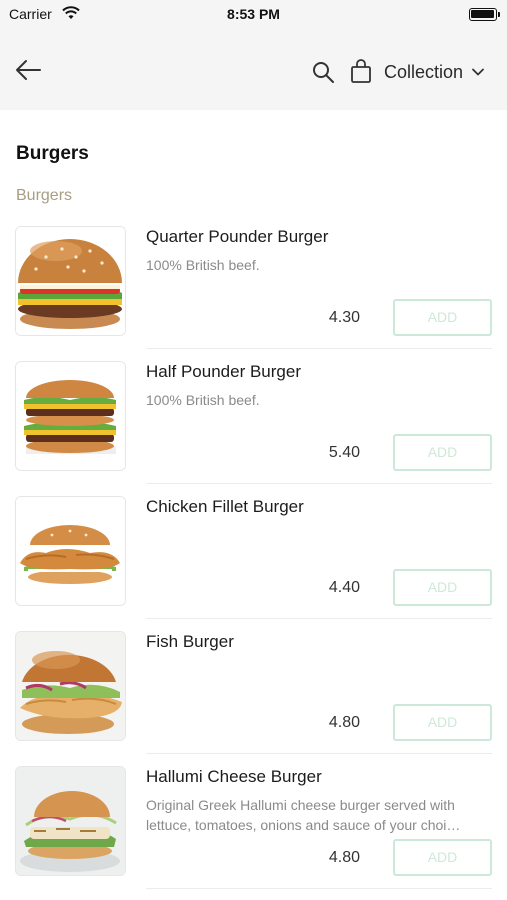  What do you see at coordinates (253, 563) in the screenshot?
I see `menu-item: Chicken Fillet Burger 4.40 ADD` at bounding box center [253, 563].